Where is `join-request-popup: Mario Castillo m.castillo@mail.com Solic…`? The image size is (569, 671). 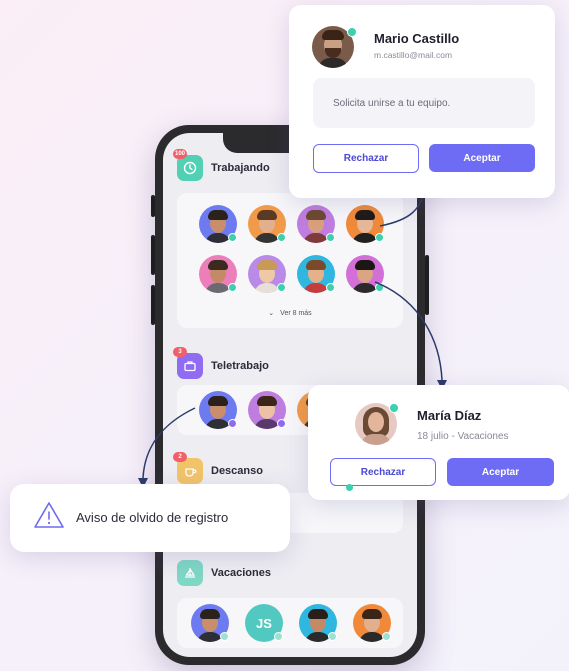
join-request-popup: Mario Castillo m.castillo@mail.com Solic… is located at coordinates (422, 101).